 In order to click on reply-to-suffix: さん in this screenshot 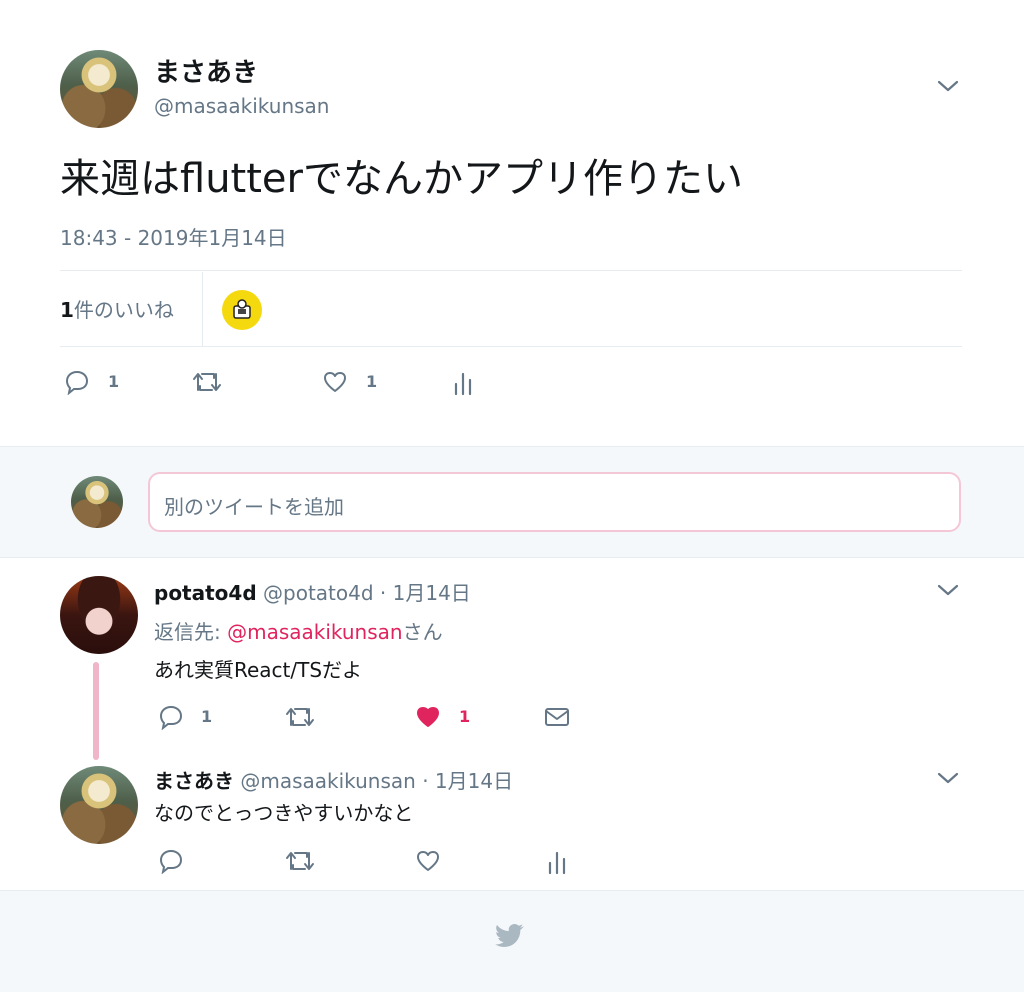, I will do `click(422, 632)`.